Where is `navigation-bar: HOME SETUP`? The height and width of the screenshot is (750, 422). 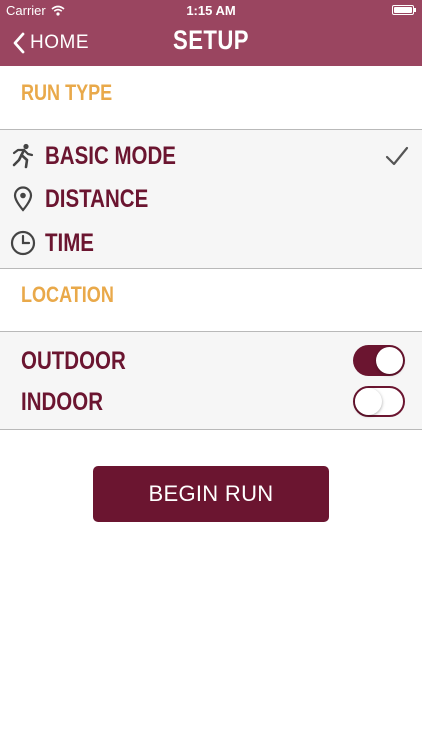 navigation-bar: HOME SETUP is located at coordinates (211, 44).